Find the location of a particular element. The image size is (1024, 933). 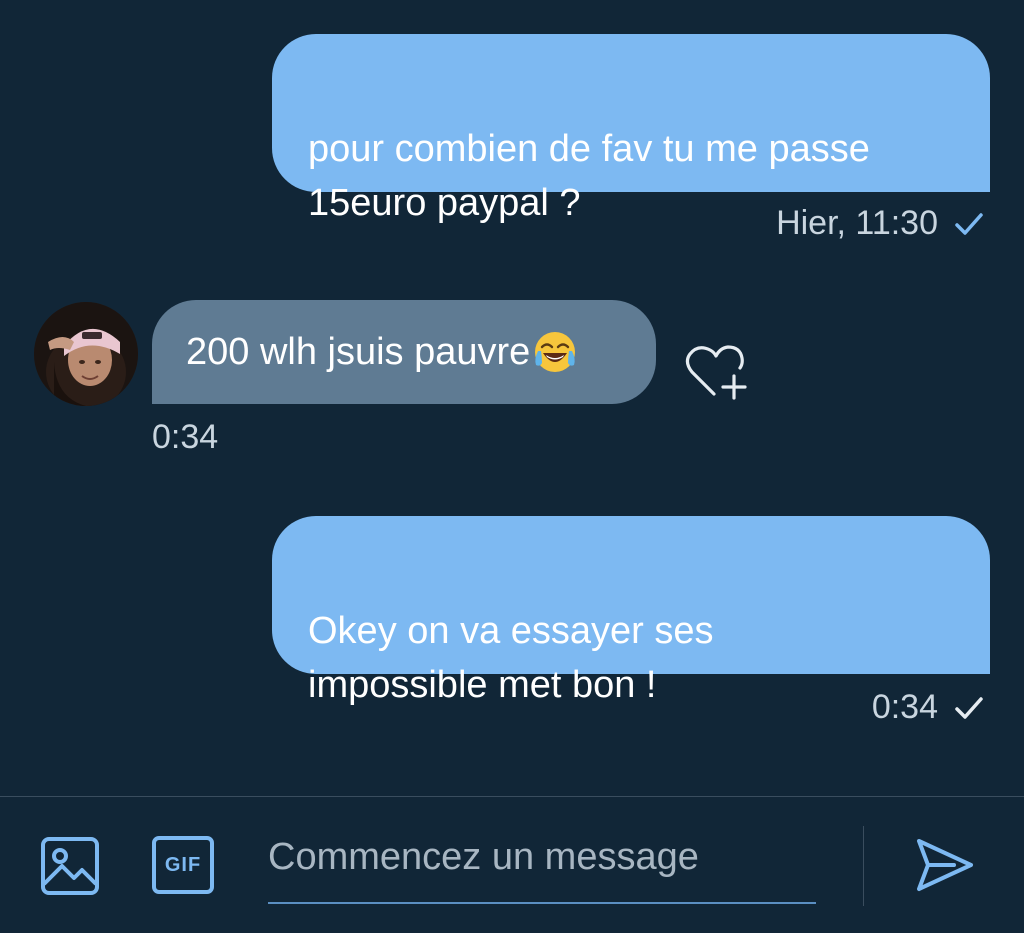

message-meta: Hier, 11:30 is located at coordinates (881, 223).